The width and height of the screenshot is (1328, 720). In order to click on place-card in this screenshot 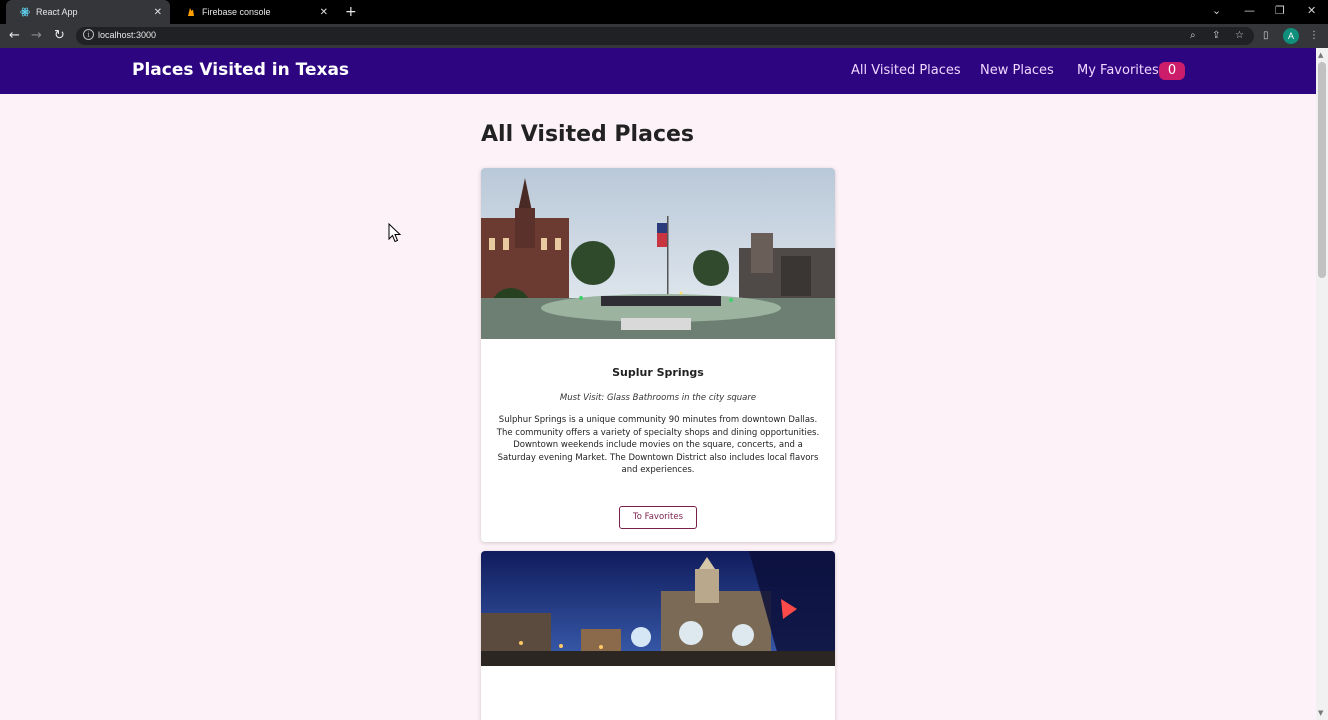, I will do `click(658, 635)`.